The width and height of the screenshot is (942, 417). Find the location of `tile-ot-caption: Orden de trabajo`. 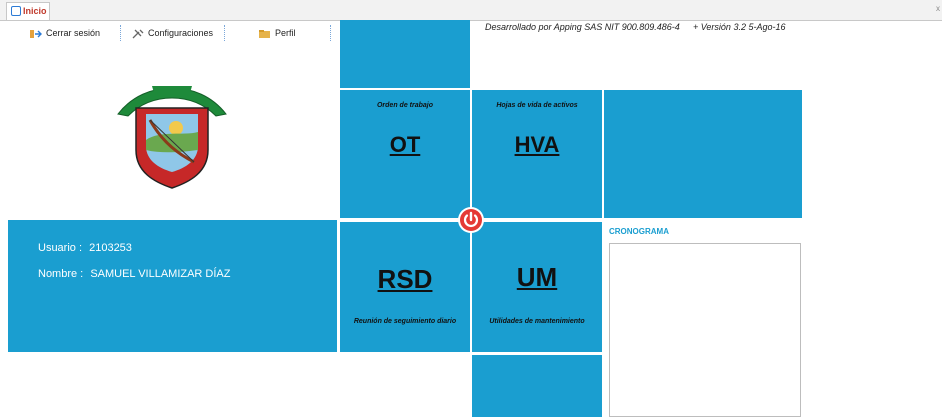

tile-ot-caption: Orden de trabajo is located at coordinates (404, 105).